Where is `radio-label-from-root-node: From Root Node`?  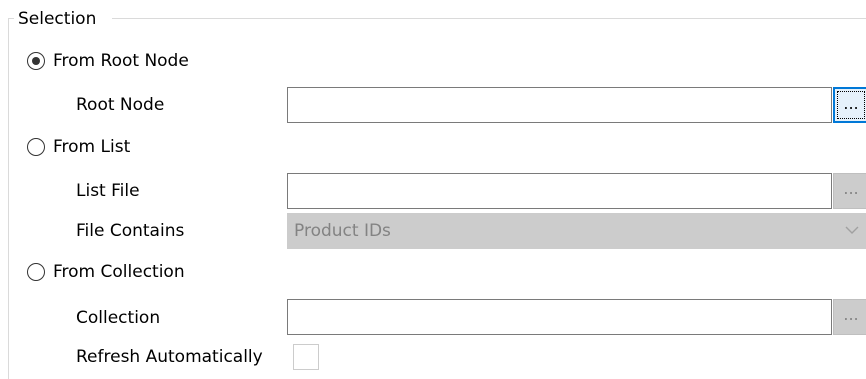 radio-label-from-root-node: From Root Node is located at coordinates (121, 61).